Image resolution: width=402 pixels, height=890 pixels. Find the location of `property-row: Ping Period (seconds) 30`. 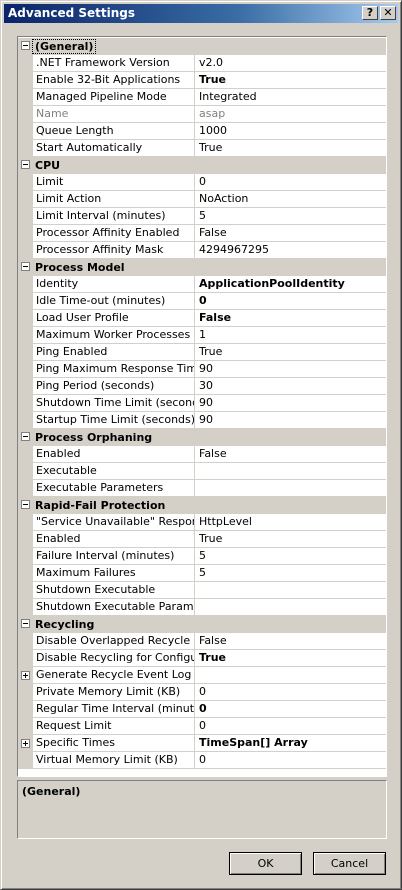

property-row: Ping Period (seconds) 30 is located at coordinates (202, 386).